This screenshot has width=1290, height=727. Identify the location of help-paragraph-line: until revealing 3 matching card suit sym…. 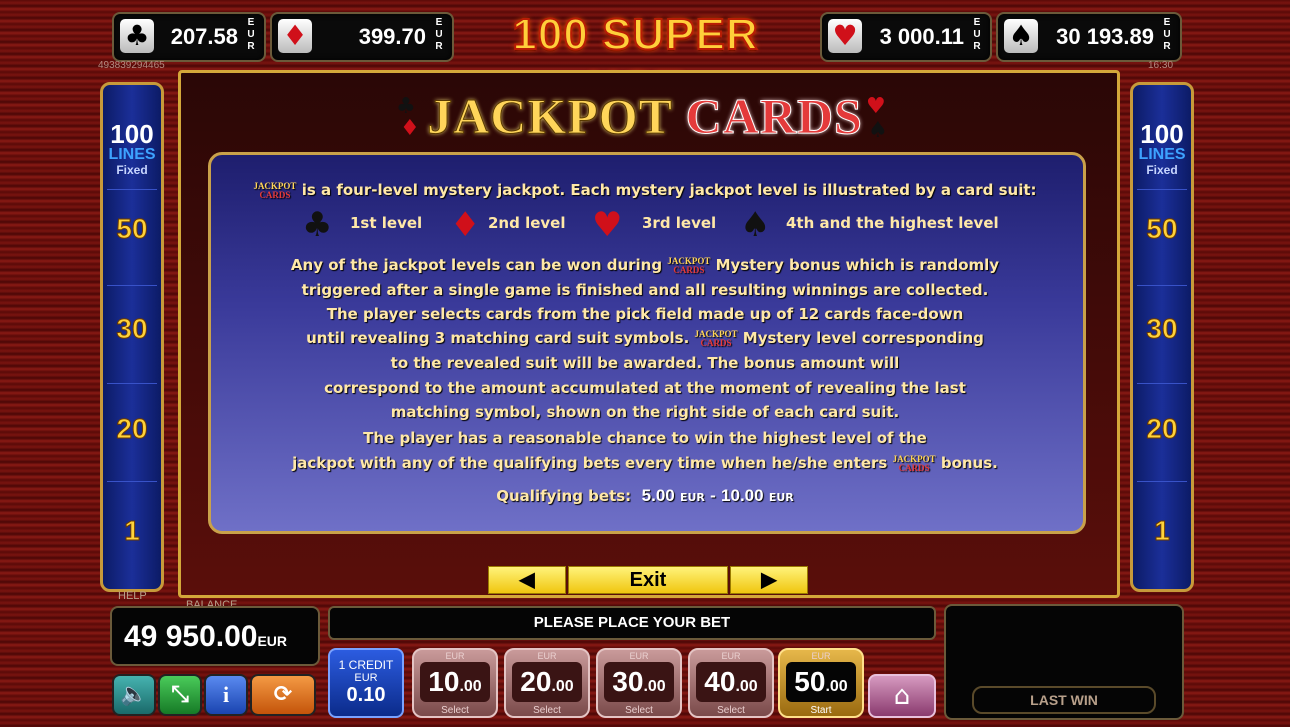
(645, 338).